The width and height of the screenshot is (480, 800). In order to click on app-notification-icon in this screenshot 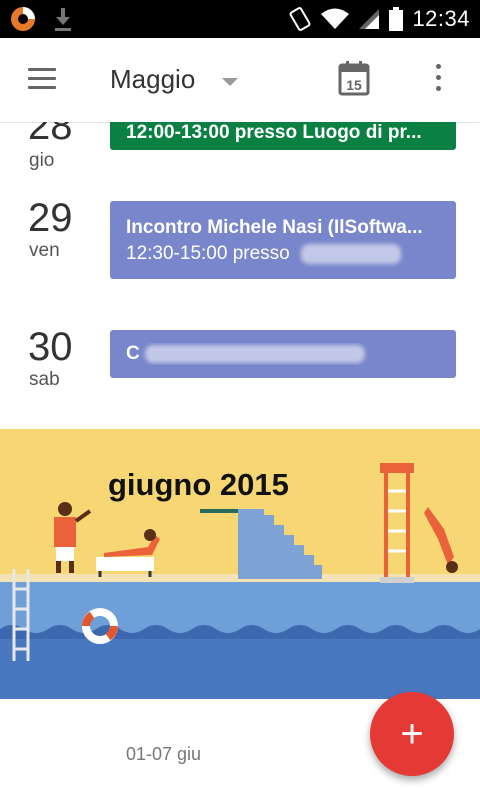, I will do `click(23, 19)`.